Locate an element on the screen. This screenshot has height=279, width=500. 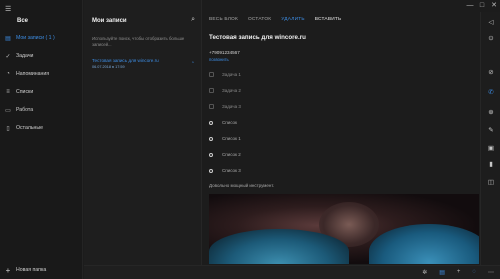
delete-button: УДАЛИТЬ is located at coordinates (292, 19).